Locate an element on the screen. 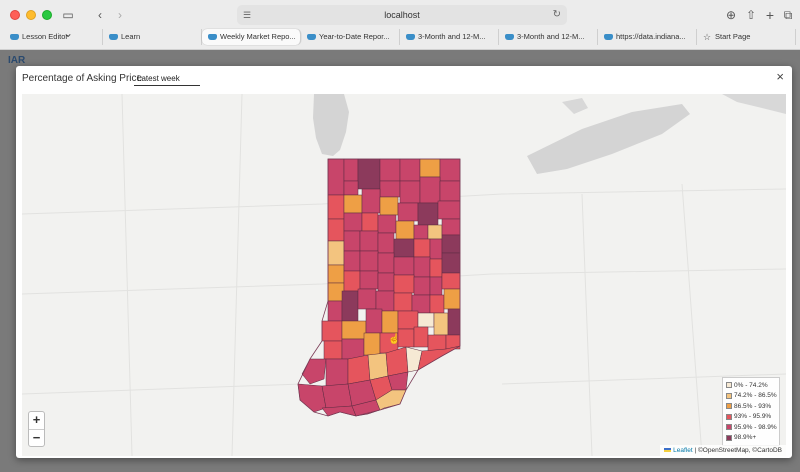 This screenshot has height=472, width=800. ukraine-flag-icon is located at coordinates (668, 450).